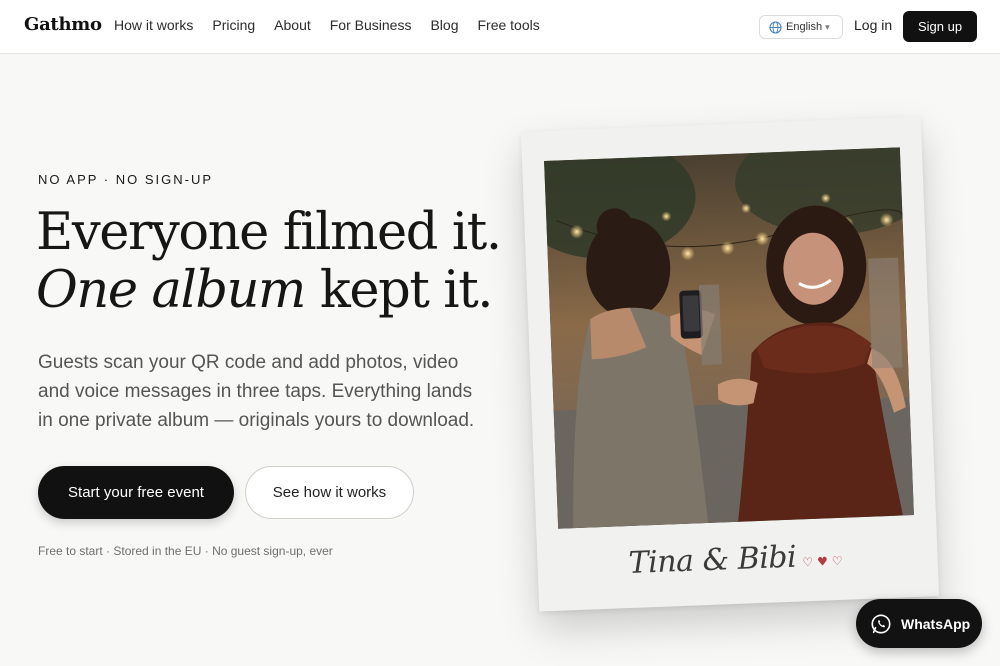 This screenshot has width=1000, height=666. I want to click on nav-link-for-business: For Business, so click(371, 25).